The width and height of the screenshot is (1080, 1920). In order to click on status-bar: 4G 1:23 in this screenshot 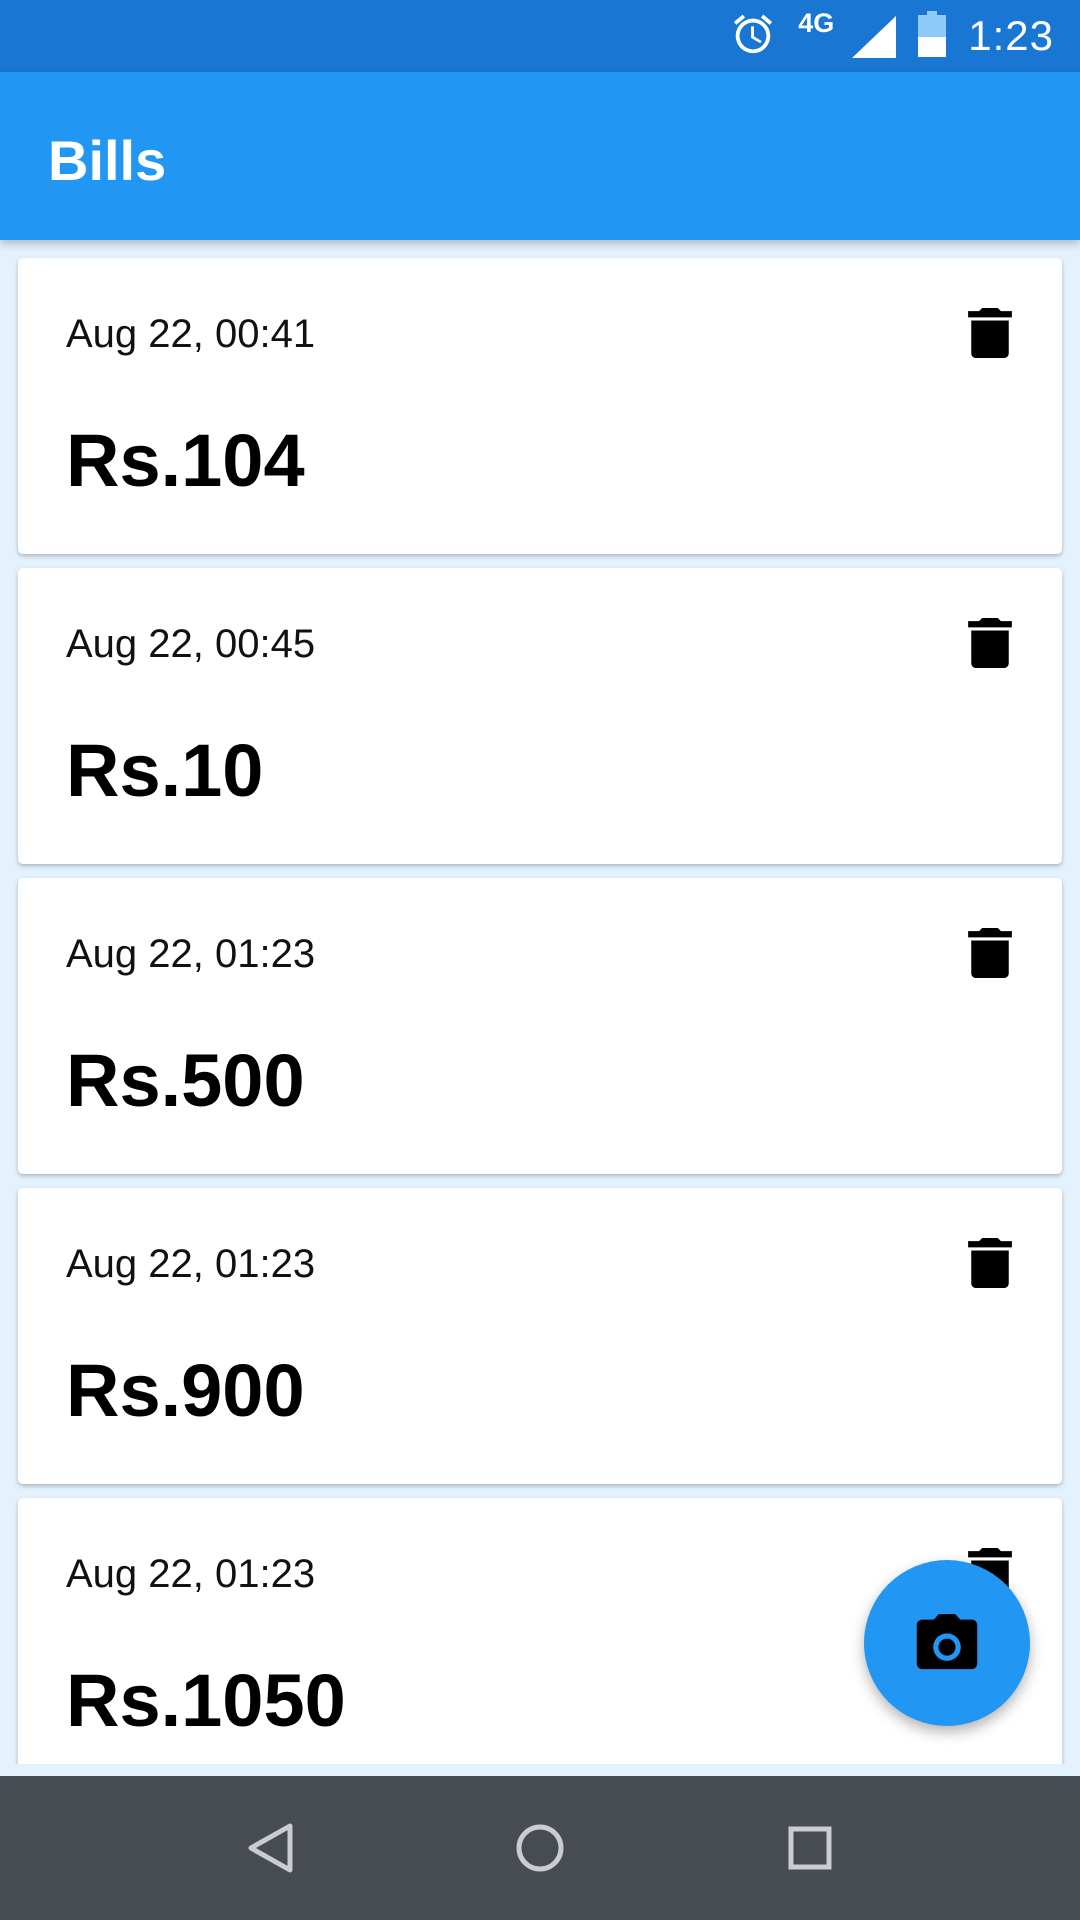, I will do `click(540, 36)`.